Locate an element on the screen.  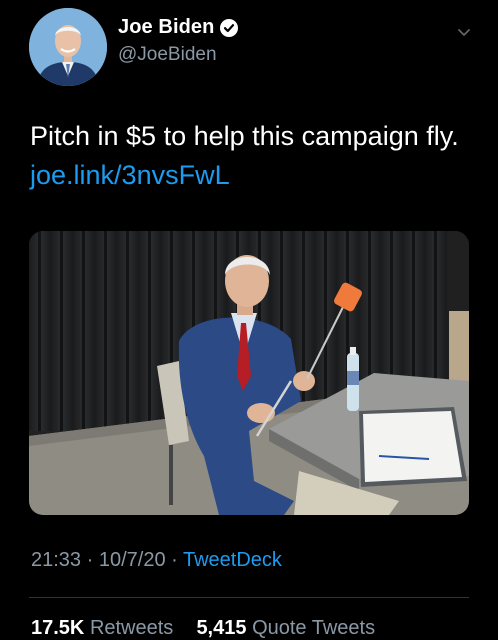
quotes-label: Quote Tweets is located at coordinates (313, 628).